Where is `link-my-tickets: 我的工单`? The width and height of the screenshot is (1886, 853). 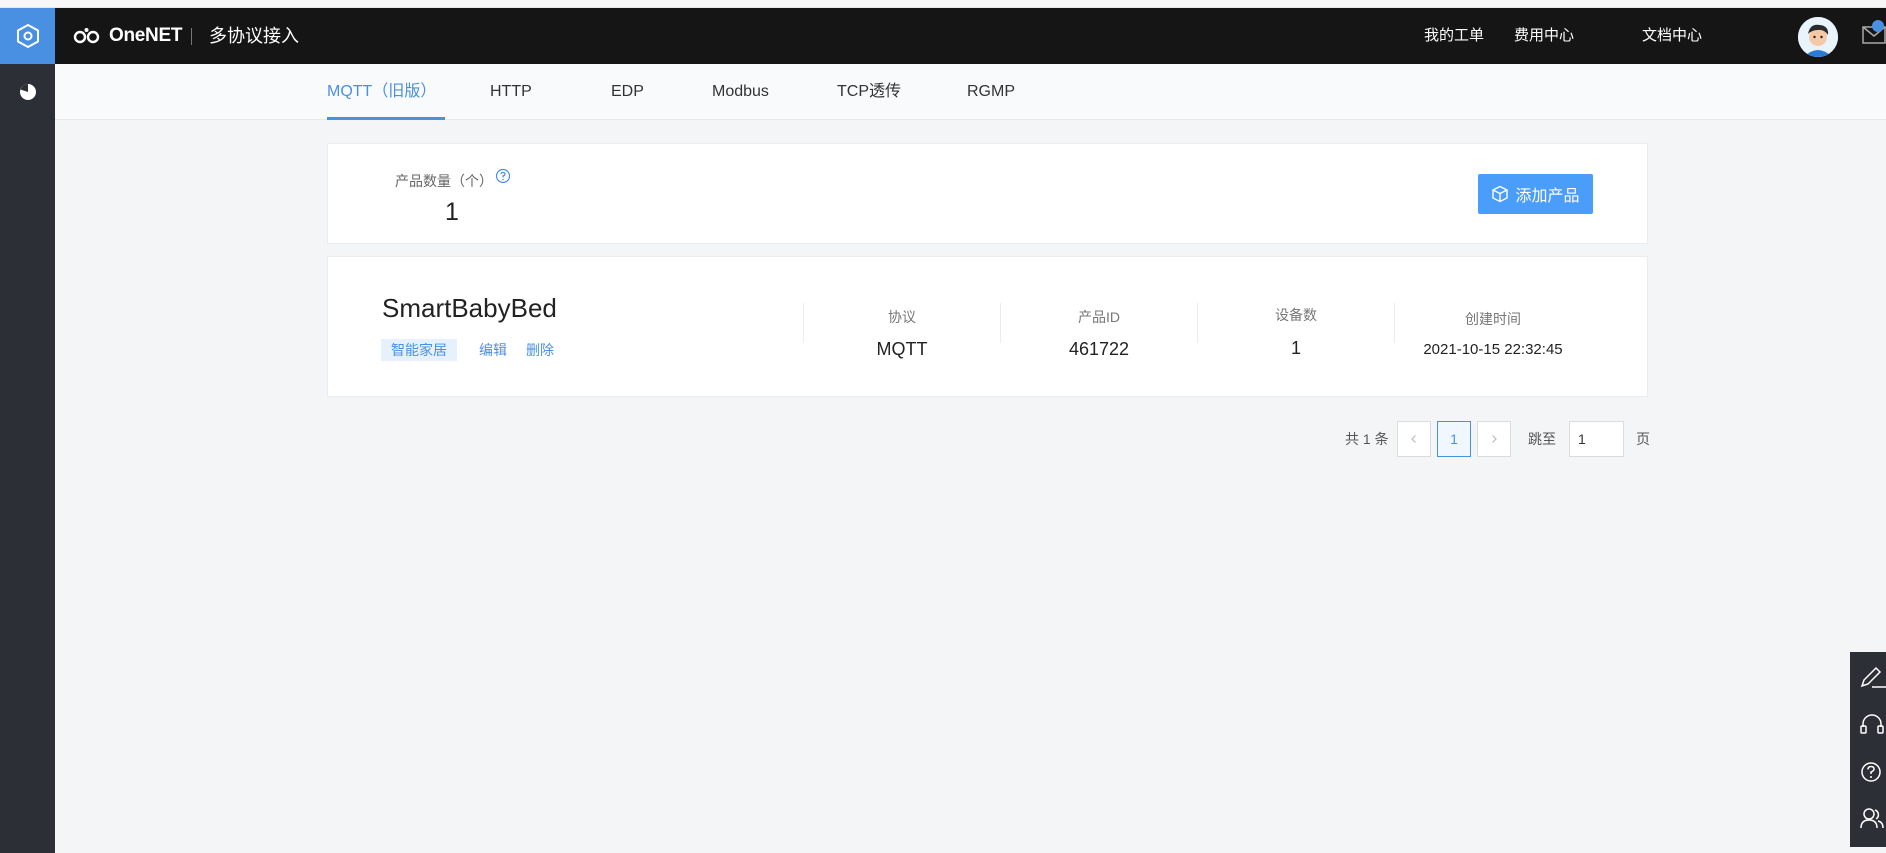 link-my-tickets: 我的工单 is located at coordinates (1454, 36).